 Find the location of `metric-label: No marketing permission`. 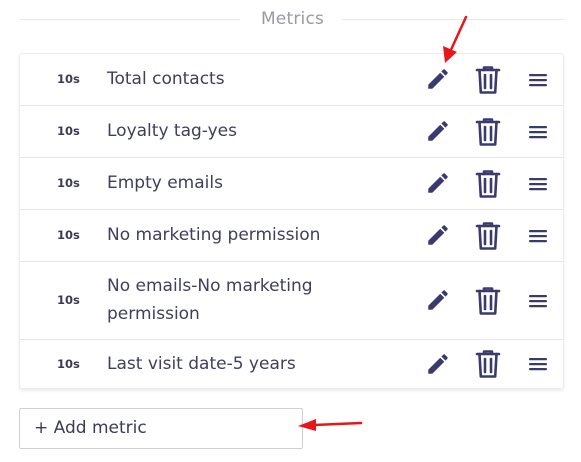

metric-label: No marketing permission is located at coordinates (214, 235).